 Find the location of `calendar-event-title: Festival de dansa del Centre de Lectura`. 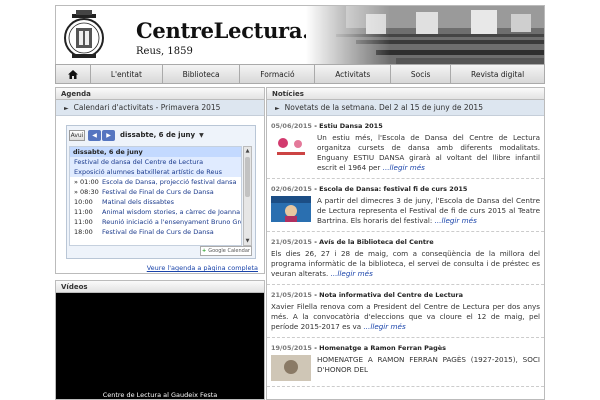

calendar-event-title: Festival de dansa del Centre de Lectura is located at coordinates (139, 162).